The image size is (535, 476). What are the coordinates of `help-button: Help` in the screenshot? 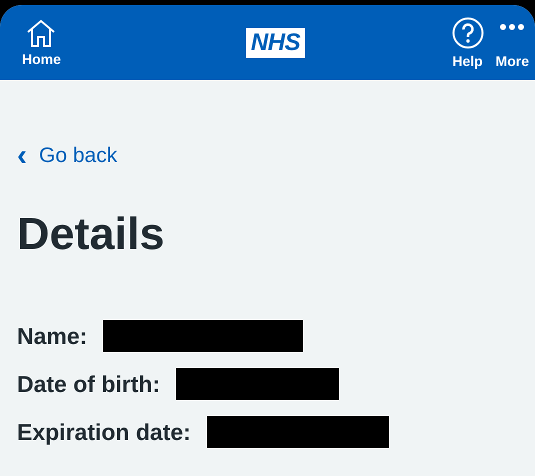 It's located at (468, 42).